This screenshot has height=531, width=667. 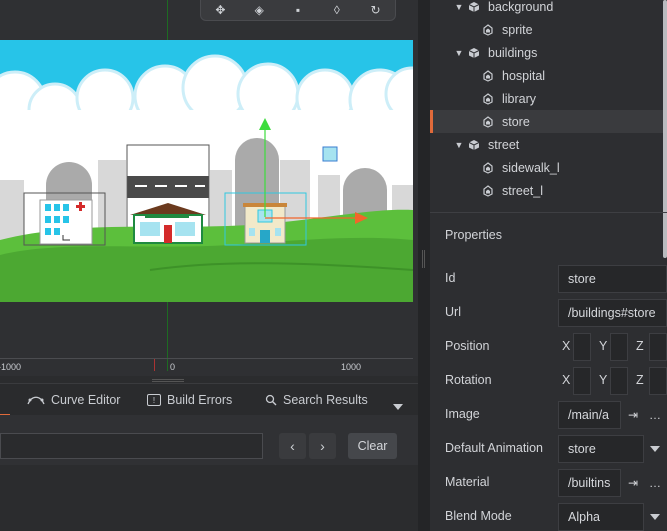 I want to click on horizontal-ruler: -1000 0 1000, so click(x=206, y=367).